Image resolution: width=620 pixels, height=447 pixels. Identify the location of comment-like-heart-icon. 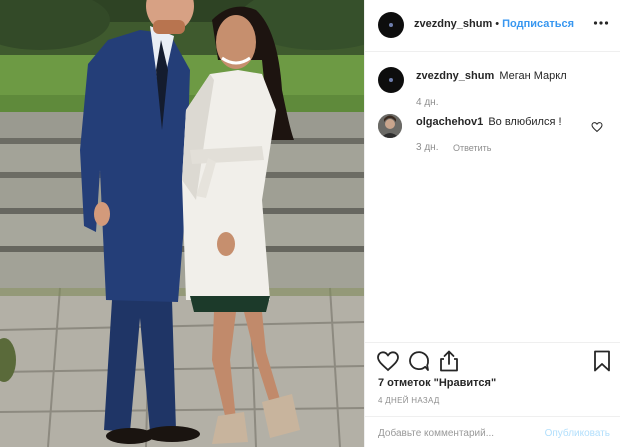
(597, 127).